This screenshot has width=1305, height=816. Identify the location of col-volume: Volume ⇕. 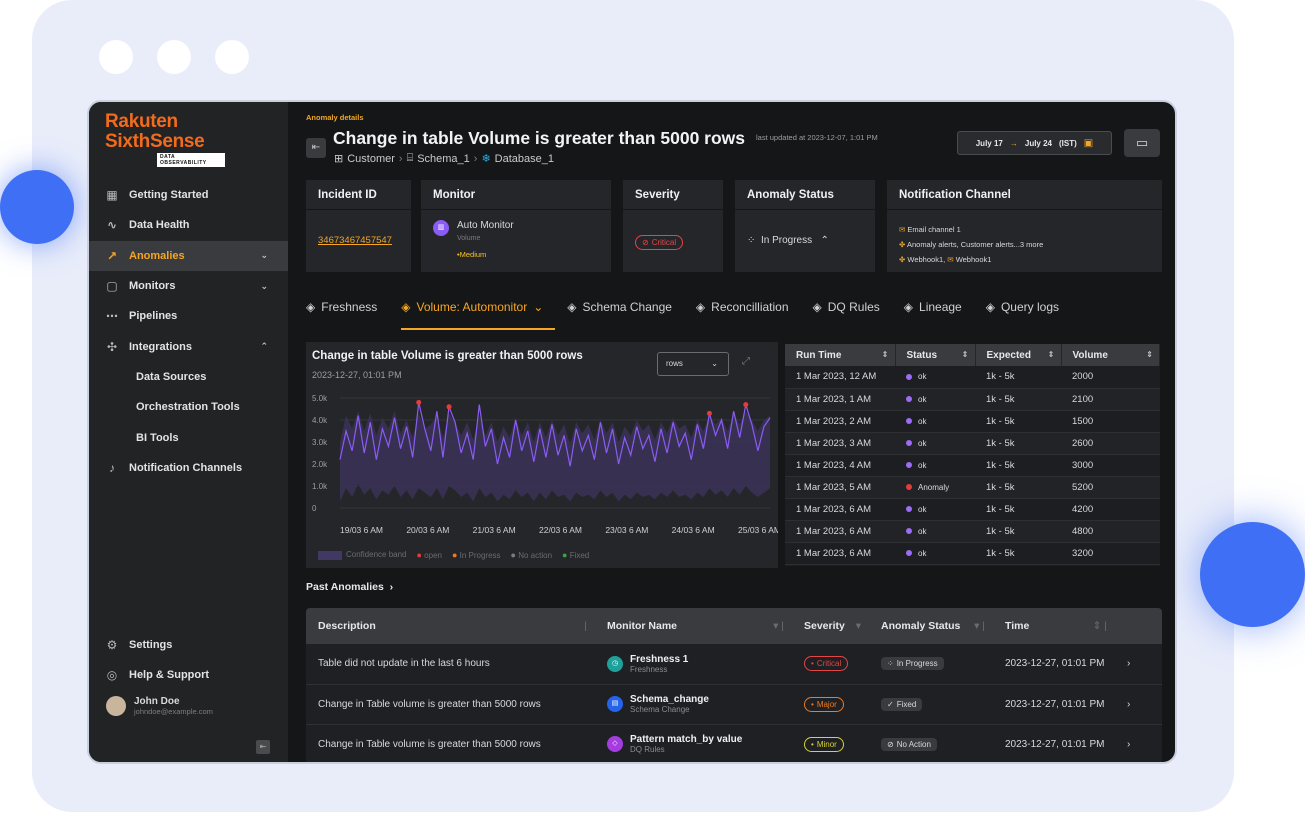
(1110, 355).